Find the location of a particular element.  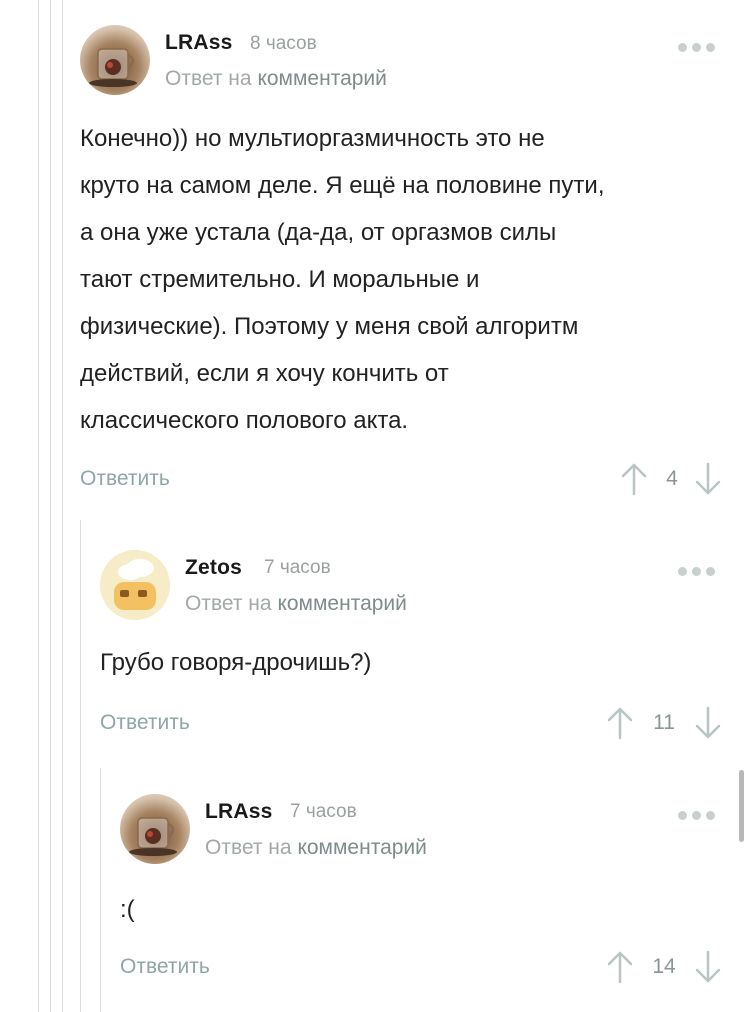

avatar is located at coordinates (155, 829).